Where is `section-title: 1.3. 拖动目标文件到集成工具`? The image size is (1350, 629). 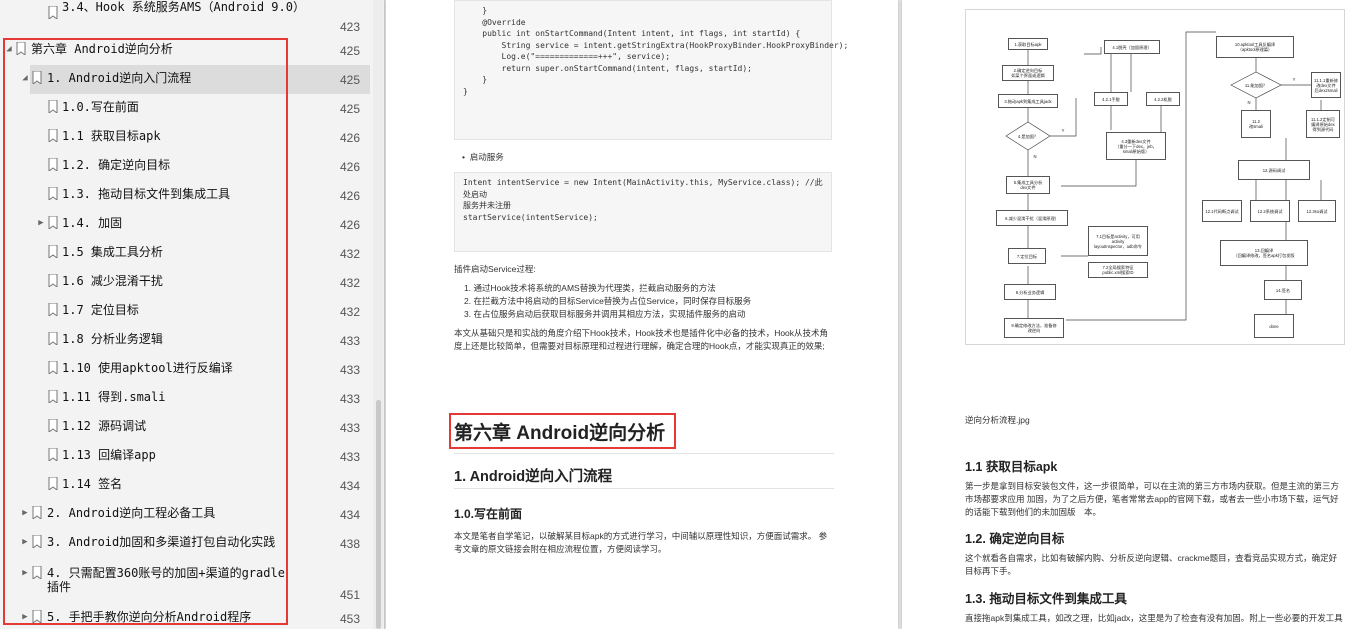 section-title: 1.3. 拖动目标文件到集成工具 is located at coordinates (1046, 599).